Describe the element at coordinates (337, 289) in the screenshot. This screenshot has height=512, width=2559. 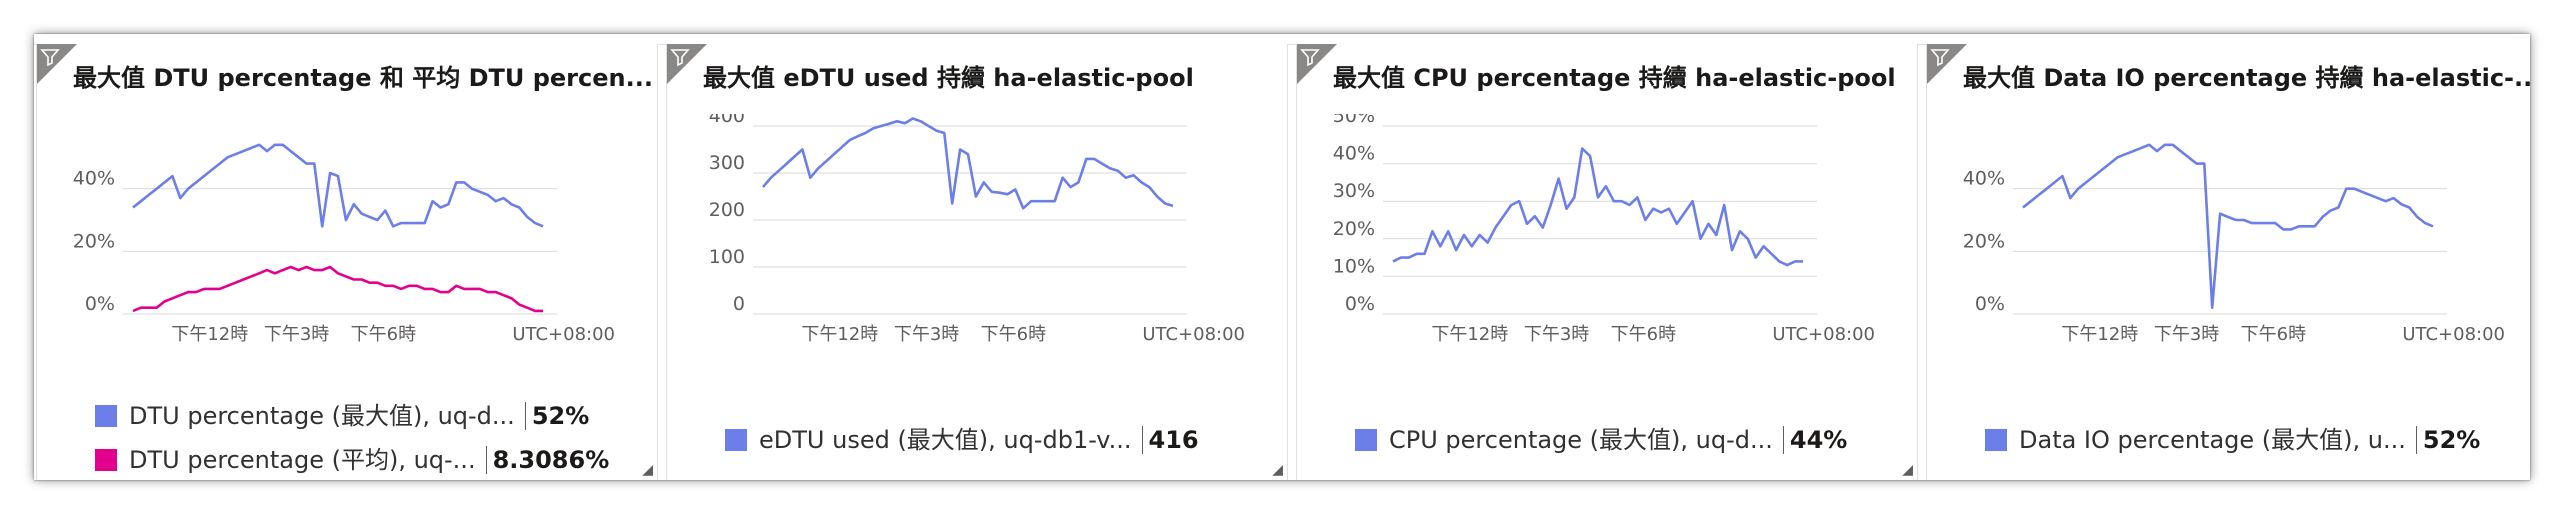
I see `series-line-avg` at that location.